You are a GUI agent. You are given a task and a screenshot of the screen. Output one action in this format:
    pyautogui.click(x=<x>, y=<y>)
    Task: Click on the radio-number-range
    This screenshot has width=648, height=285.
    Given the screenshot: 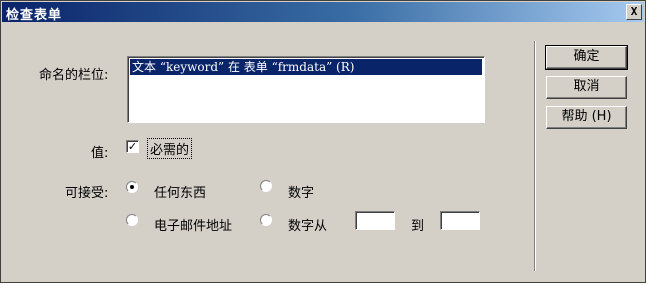 What is the action you would take?
    pyautogui.click(x=266, y=220)
    